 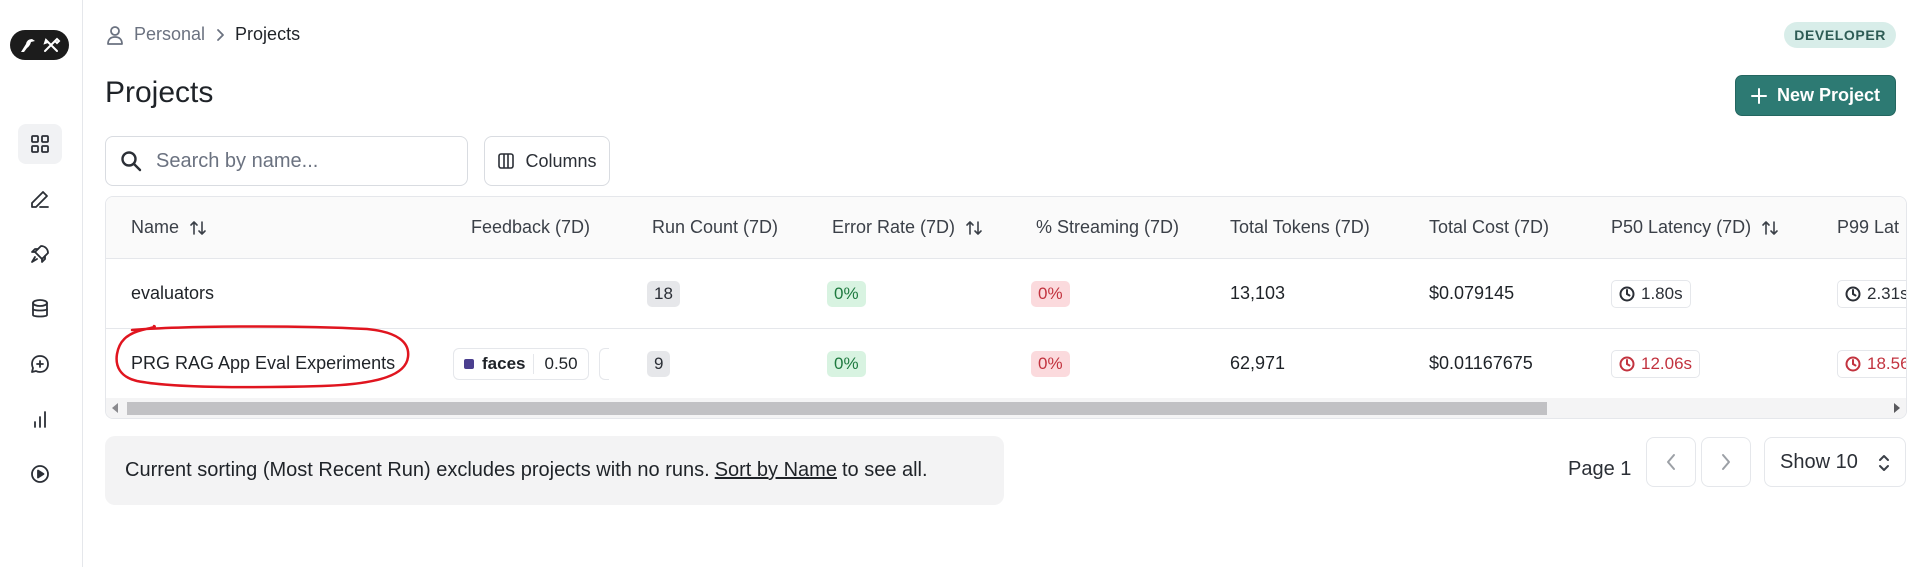 I want to click on col-header-total-cost: Total Cost (7D), so click(x=1489, y=227).